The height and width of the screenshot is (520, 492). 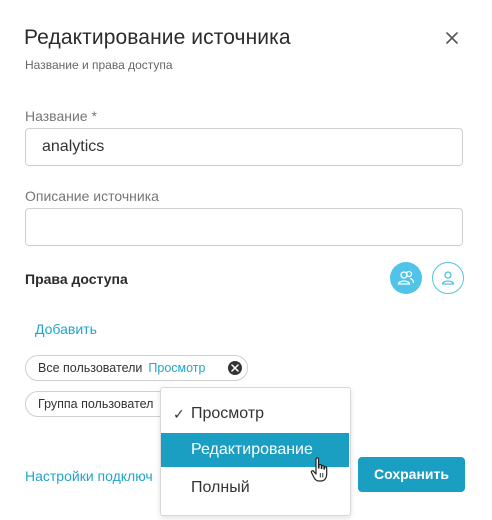 I want to click on add-access-link: Добавить, so click(x=66, y=329).